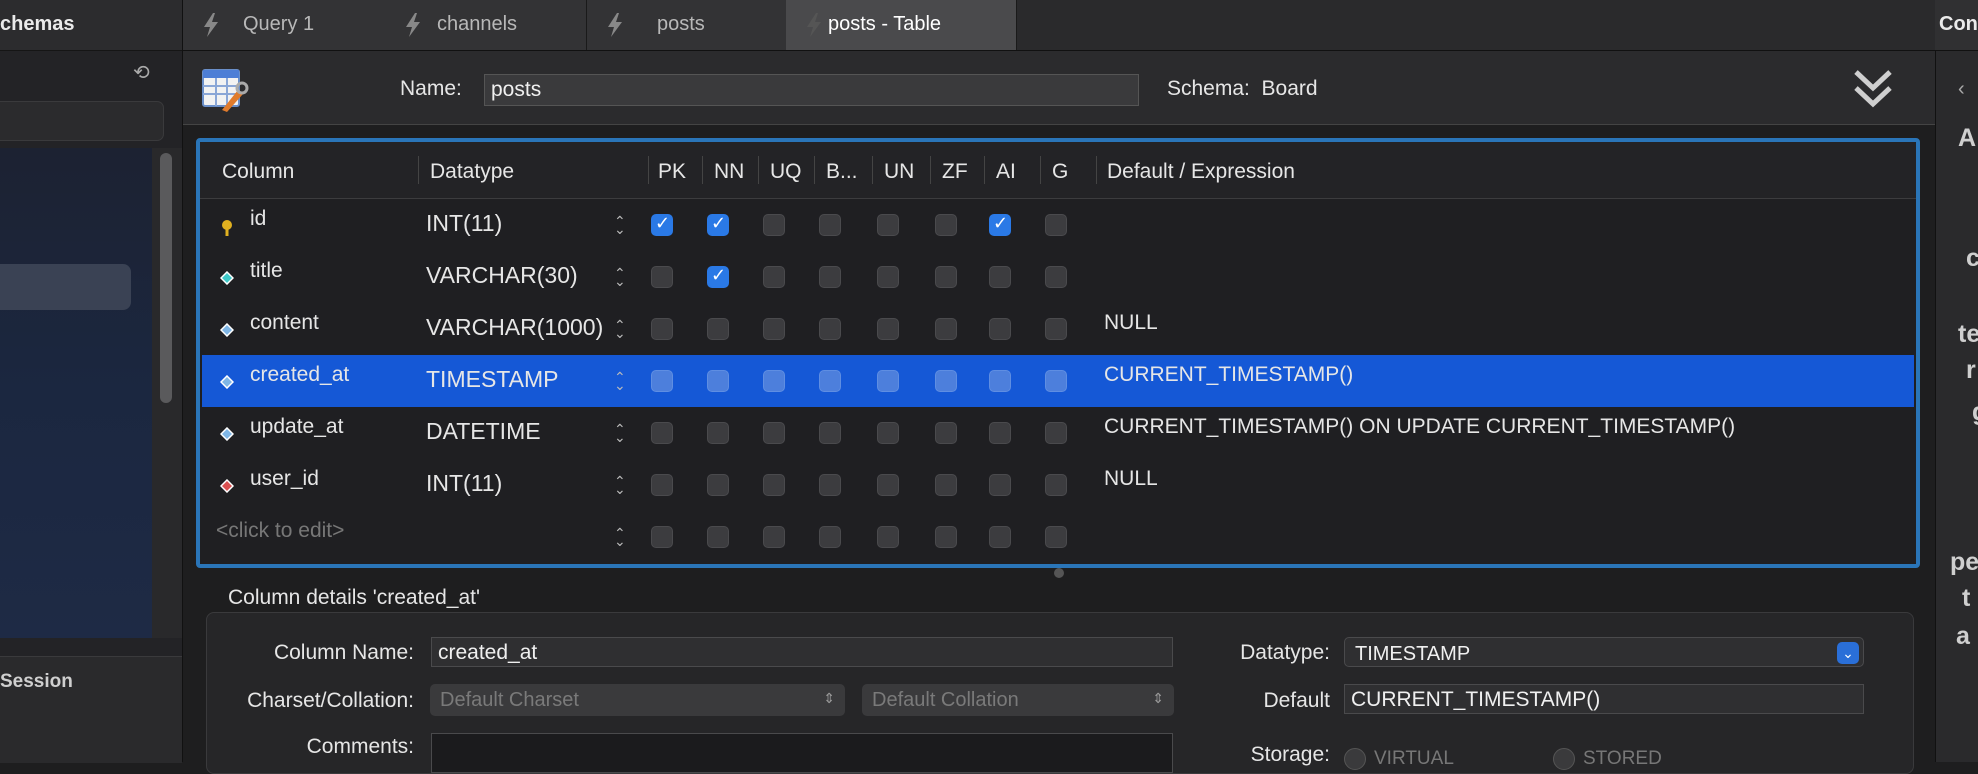 The height and width of the screenshot is (774, 1978). What do you see at coordinates (1201, 172) in the screenshot?
I see `header-10: Default / Expression` at bounding box center [1201, 172].